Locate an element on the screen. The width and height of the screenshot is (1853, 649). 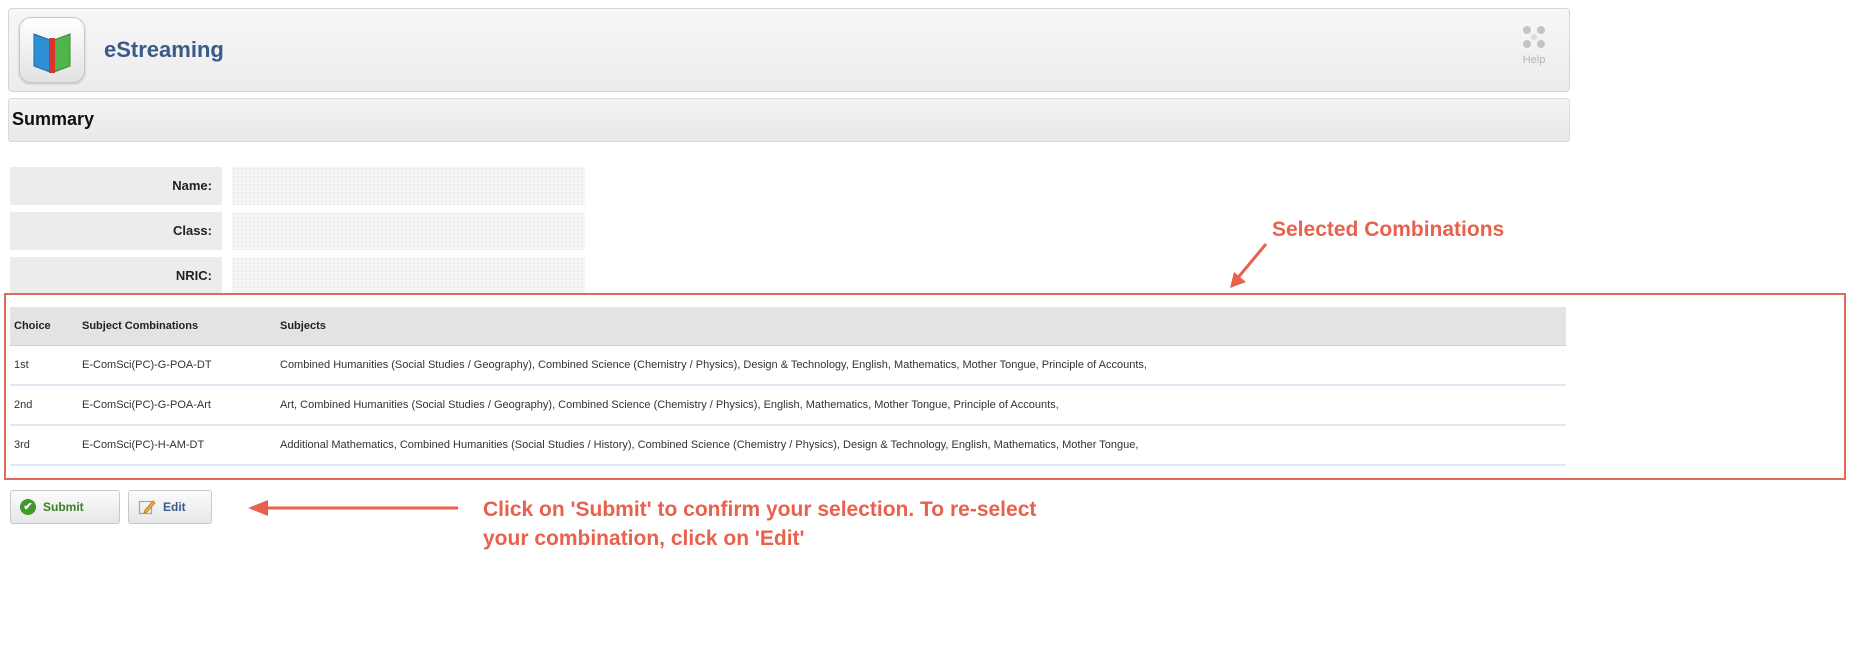
field-row-nric: NRIC: is located at coordinates (297, 276).